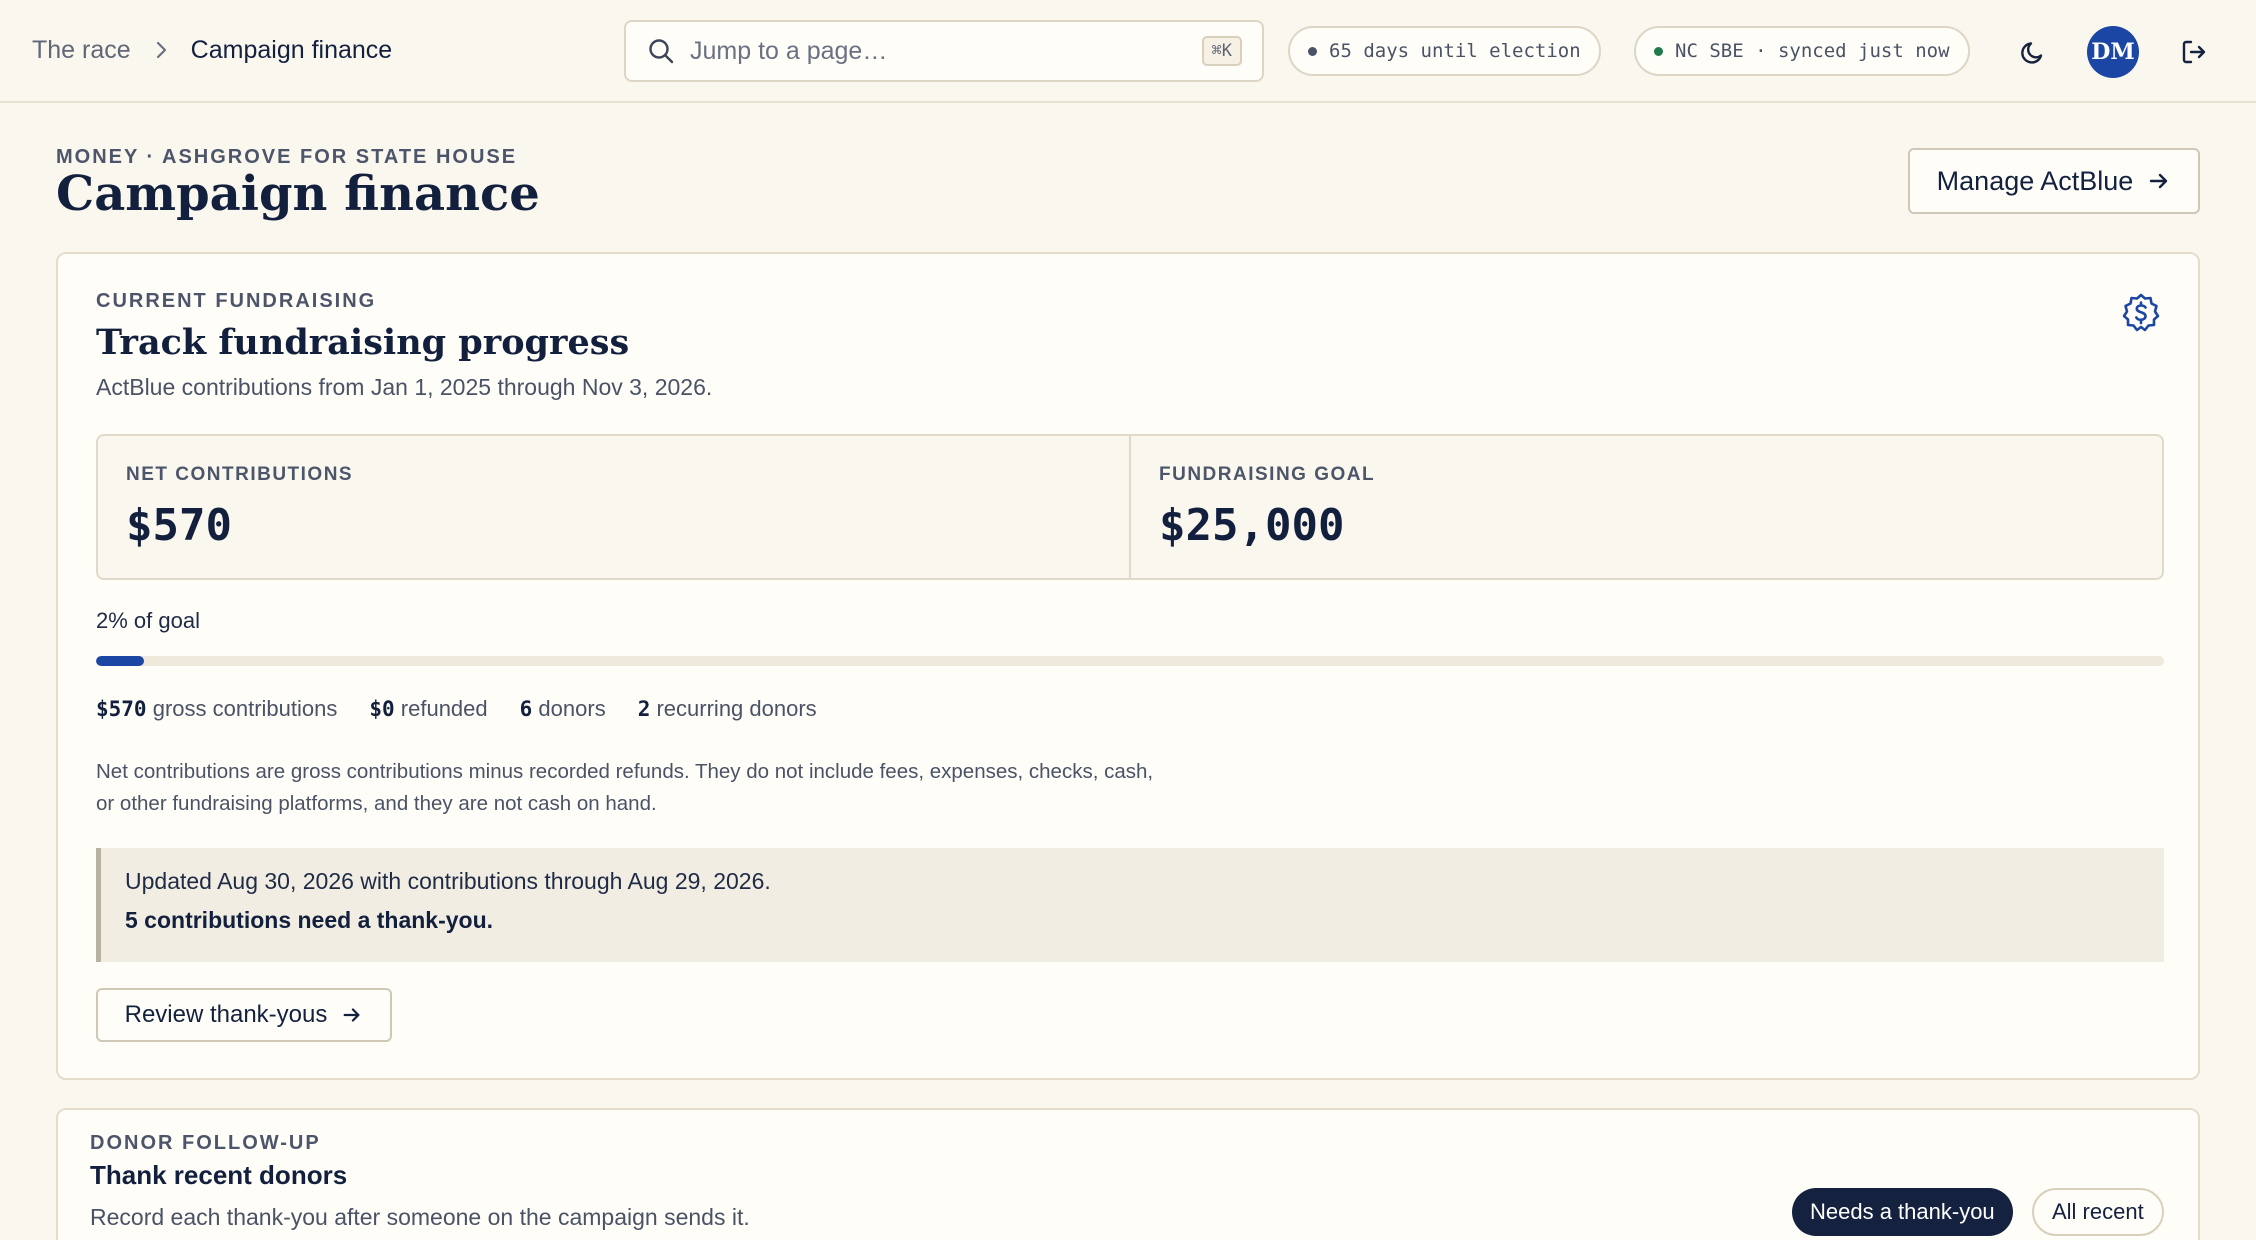  What do you see at coordinates (291, 49) in the screenshot?
I see `breadcrumb-current: Campaign finance` at bounding box center [291, 49].